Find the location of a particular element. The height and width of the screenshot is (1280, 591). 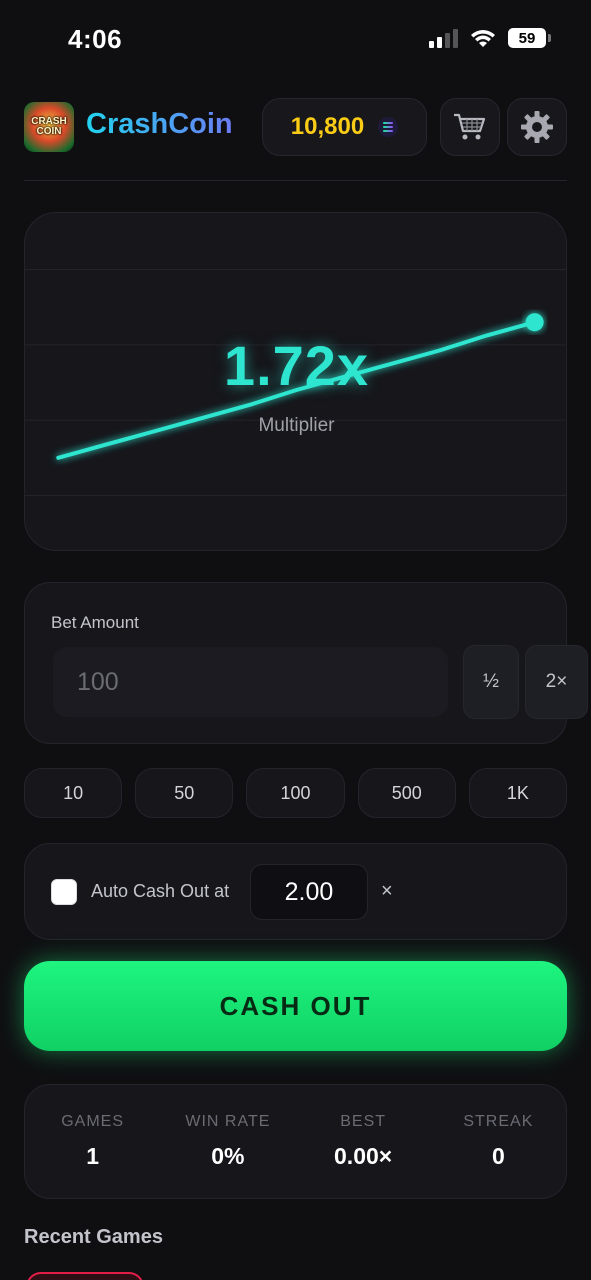

status-time: 4:06 is located at coordinates (95, 39).